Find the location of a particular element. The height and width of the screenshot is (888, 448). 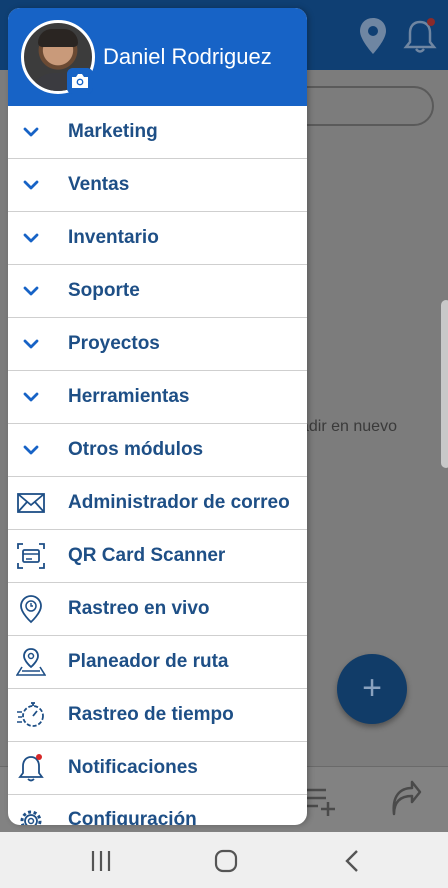

location-pin-icon is located at coordinates (373, 36).